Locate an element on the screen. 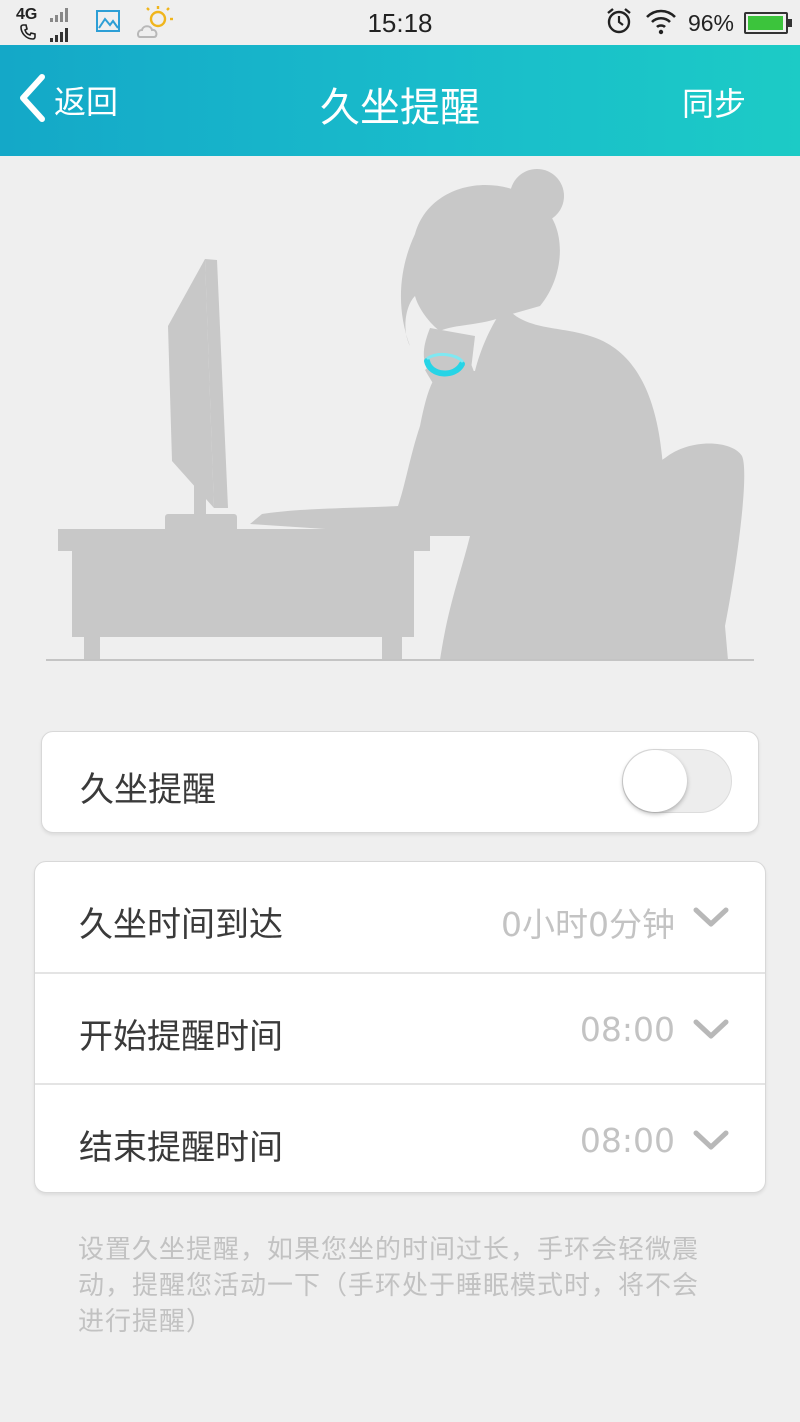  back-label: 返回 is located at coordinates (86, 102).